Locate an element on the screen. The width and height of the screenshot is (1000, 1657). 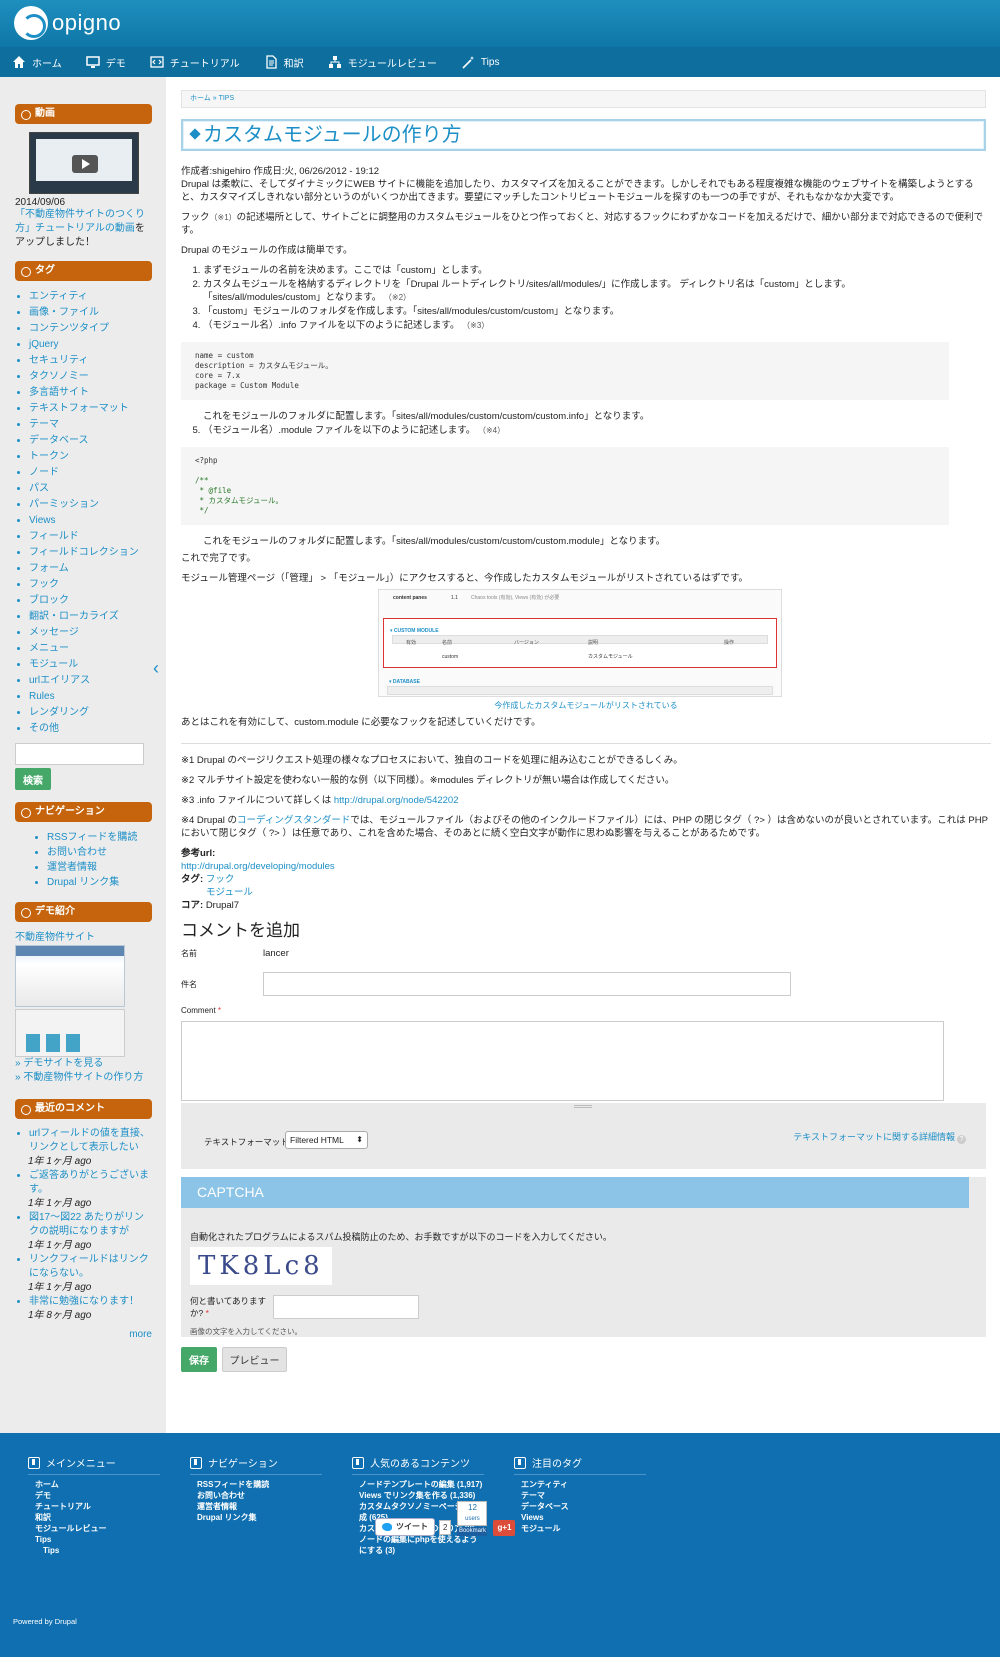
tag-link: Views is located at coordinates (90, 521).